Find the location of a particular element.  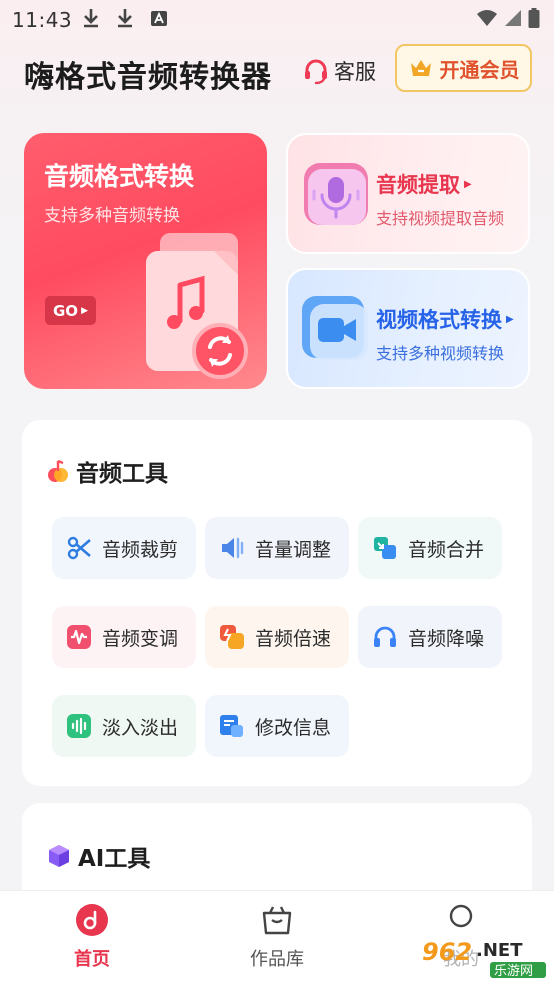

audio-extract-title-text: 音频提取 is located at coordinates (418, 185).